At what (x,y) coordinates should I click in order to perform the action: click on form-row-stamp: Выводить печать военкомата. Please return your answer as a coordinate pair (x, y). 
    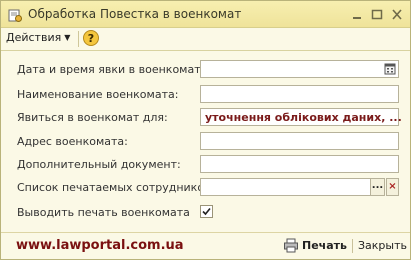
    Looking at the image, I should click on (205, 213).